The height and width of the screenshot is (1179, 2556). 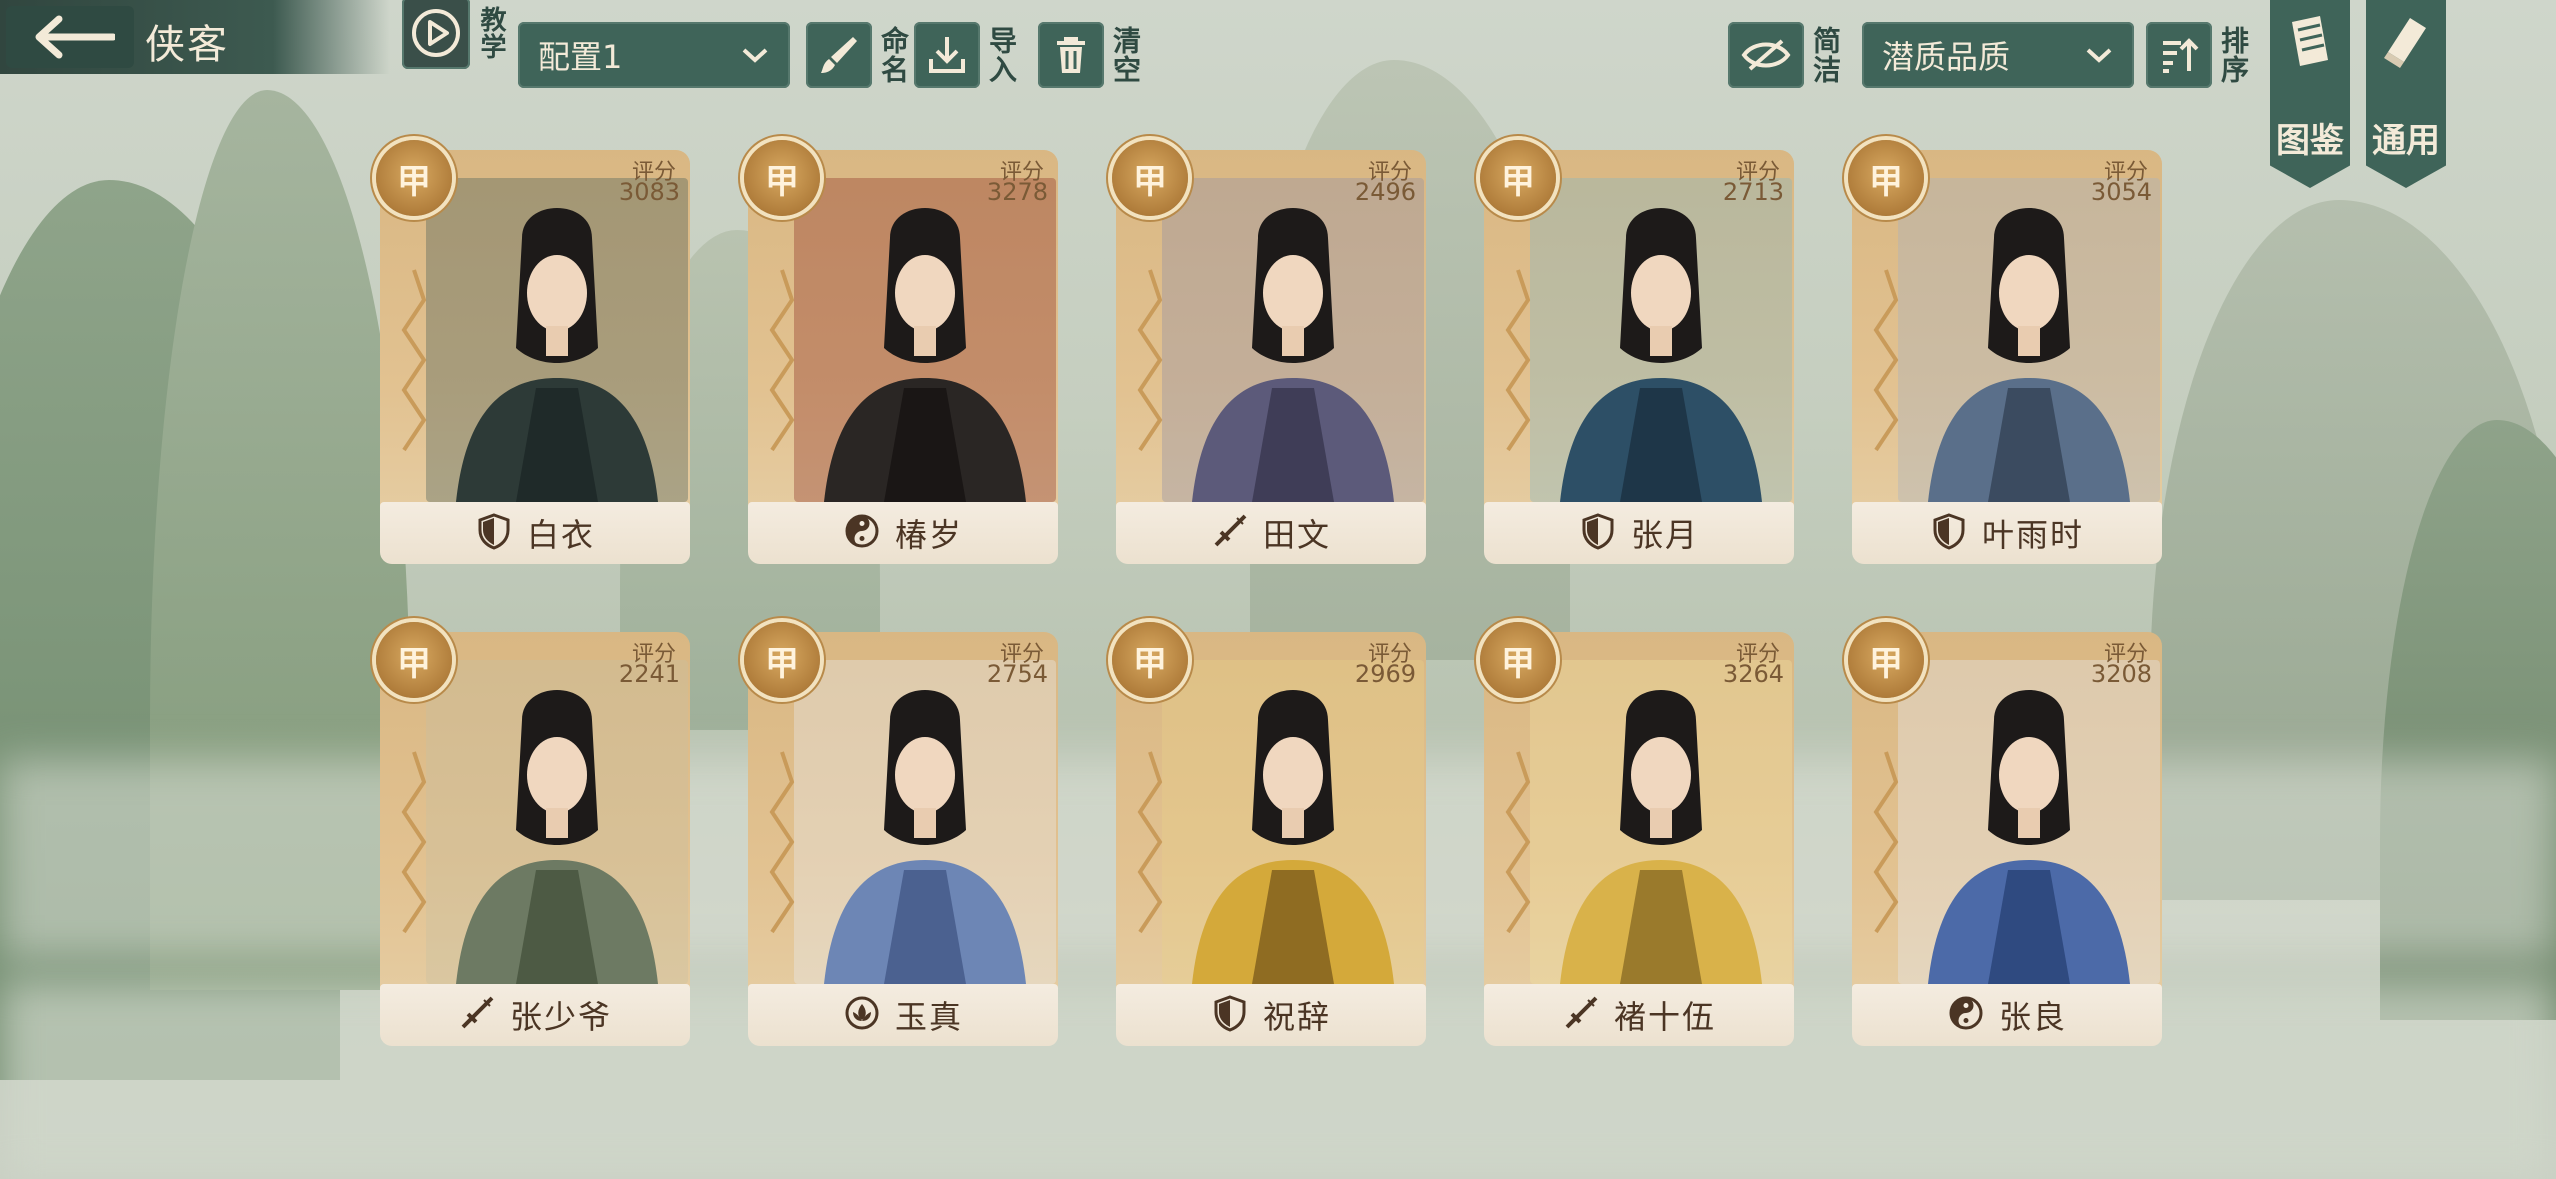 What do you see at coordinates (2181, 55) in the screenshot?
I see `sort-icon` at bounding box center [2181, 55].